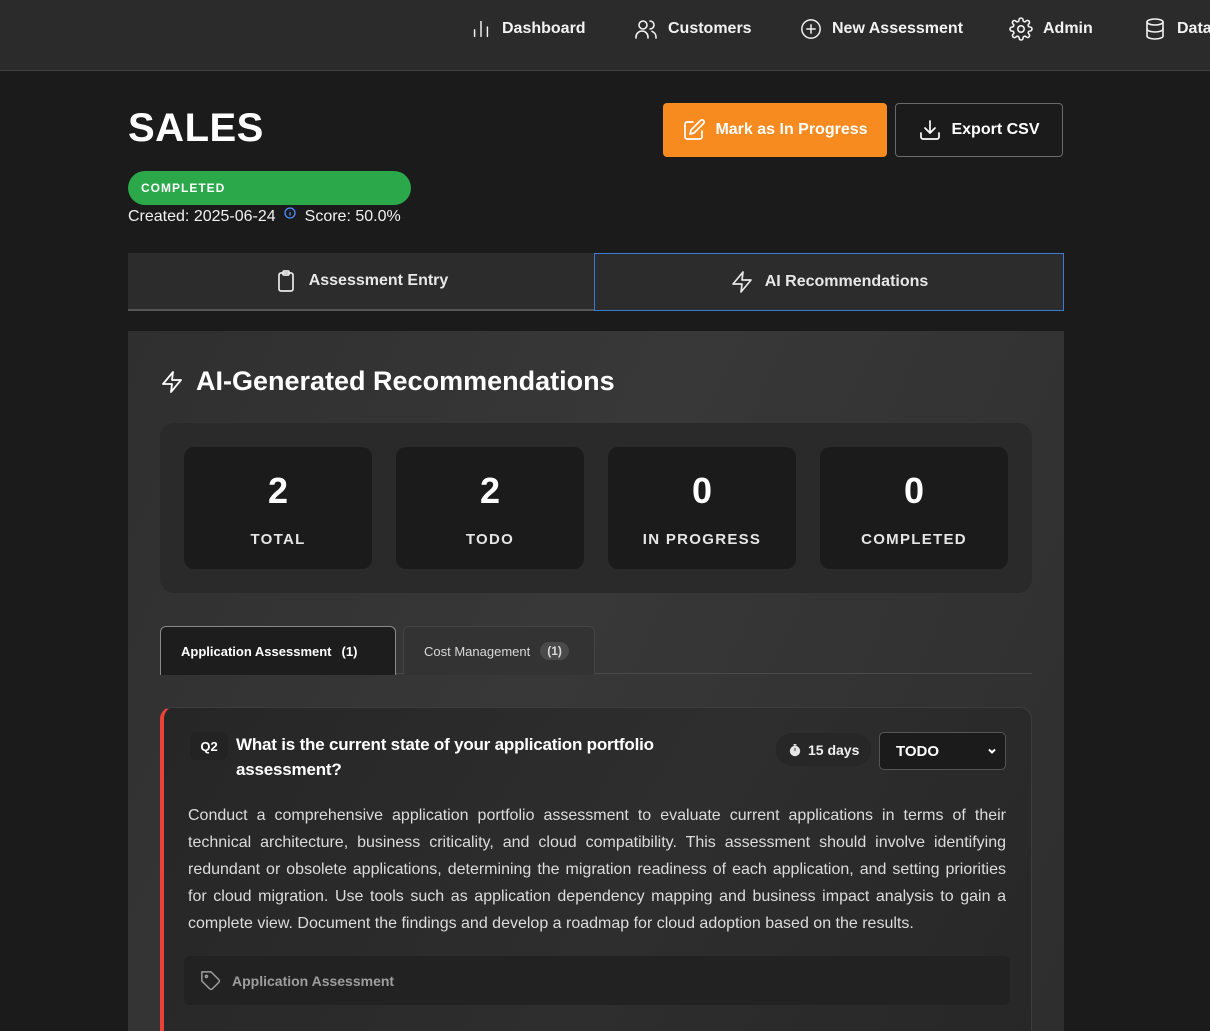  Describe the element at coordinates (914, 539) in the screenshot. I see `stat-completed-label: COMPLETED` at that location.